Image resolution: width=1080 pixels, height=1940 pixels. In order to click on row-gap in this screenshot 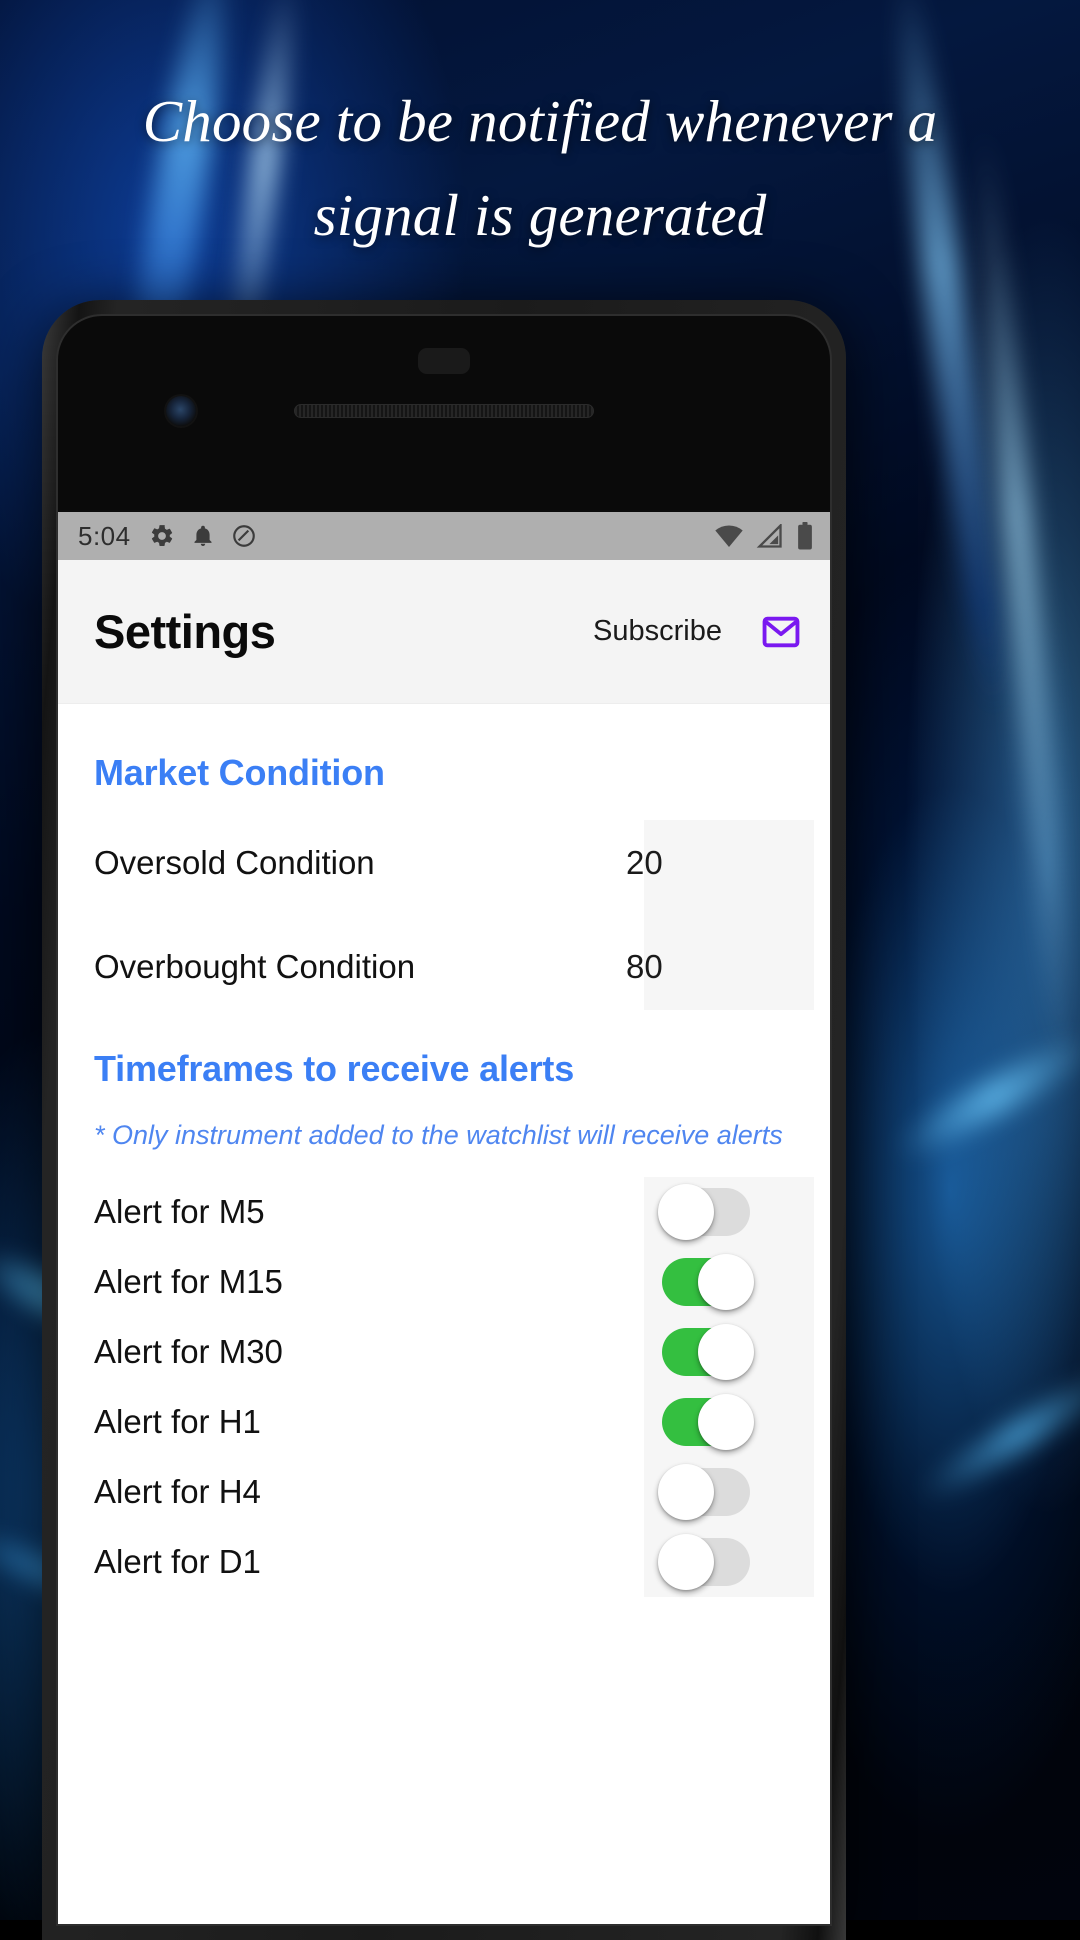, I will do `click(444, 915)`.